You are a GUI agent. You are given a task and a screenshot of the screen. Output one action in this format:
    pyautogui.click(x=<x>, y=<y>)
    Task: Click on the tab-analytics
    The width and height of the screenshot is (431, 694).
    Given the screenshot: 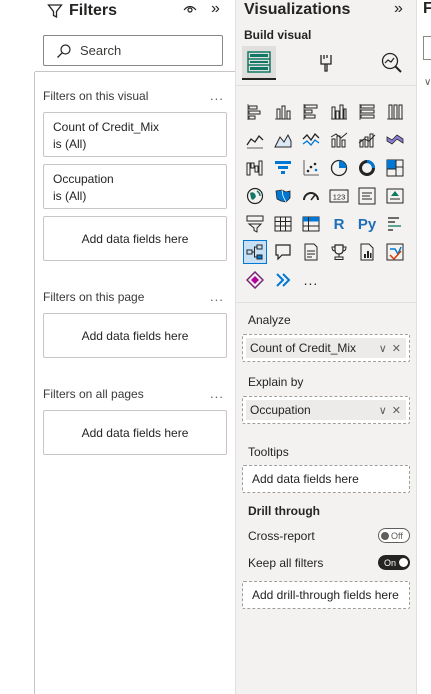 What is the action you would take?
    pyautogui.click(x=392, y=63)
    